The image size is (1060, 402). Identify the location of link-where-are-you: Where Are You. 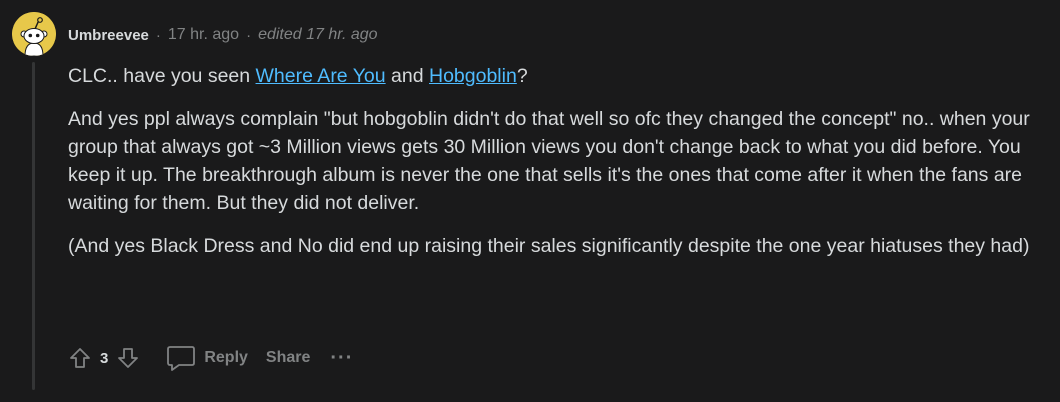
(321, 76).